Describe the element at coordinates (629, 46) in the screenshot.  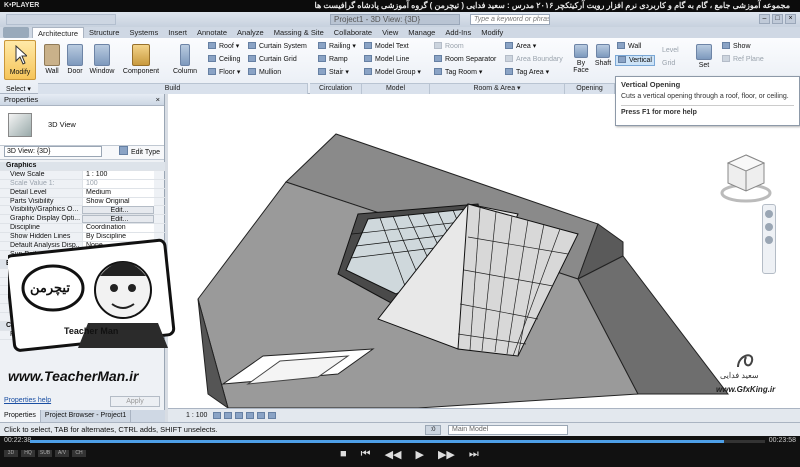
I see `wall-opening-button: Wall` at that location.